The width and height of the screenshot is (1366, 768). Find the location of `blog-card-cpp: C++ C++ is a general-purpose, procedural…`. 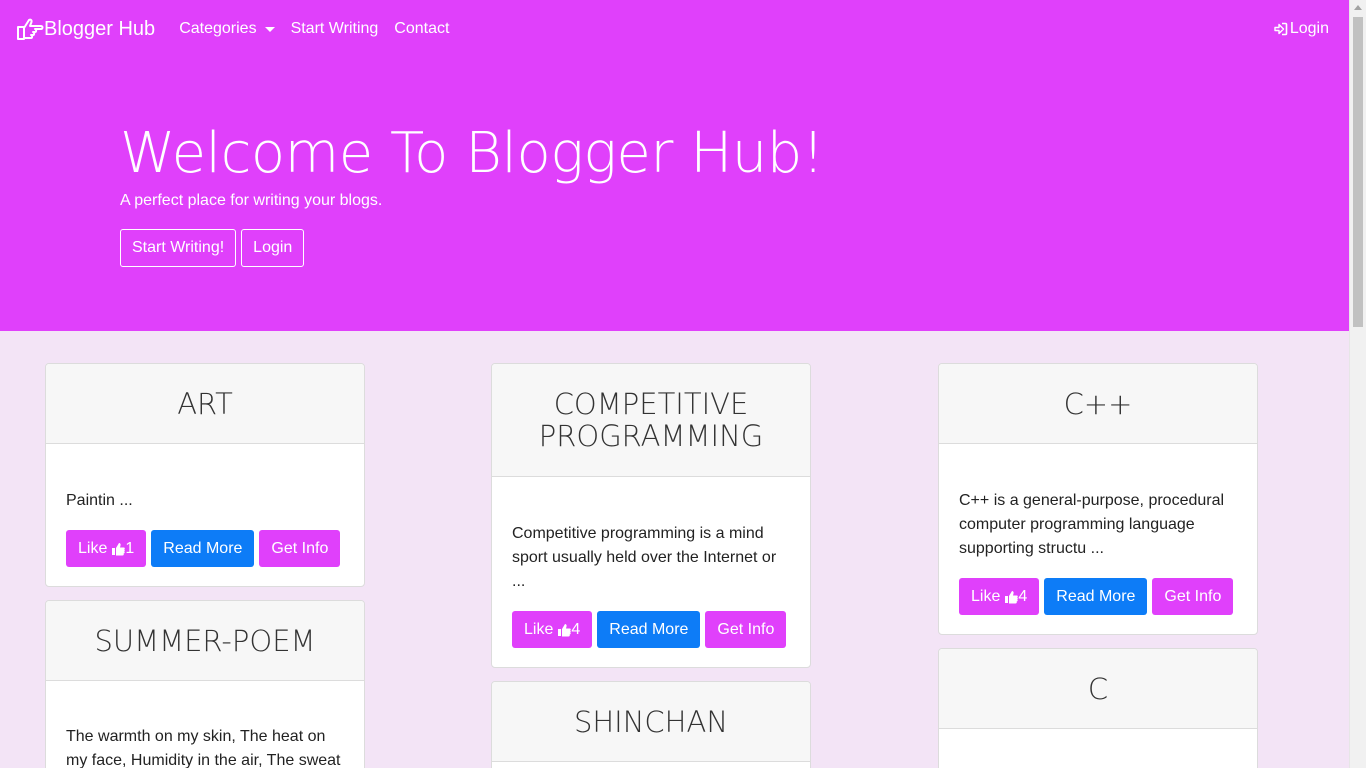

blog-card-cpp: C++ C++ is a general-purpose, procedural… is located at coordinates (1098, 499).